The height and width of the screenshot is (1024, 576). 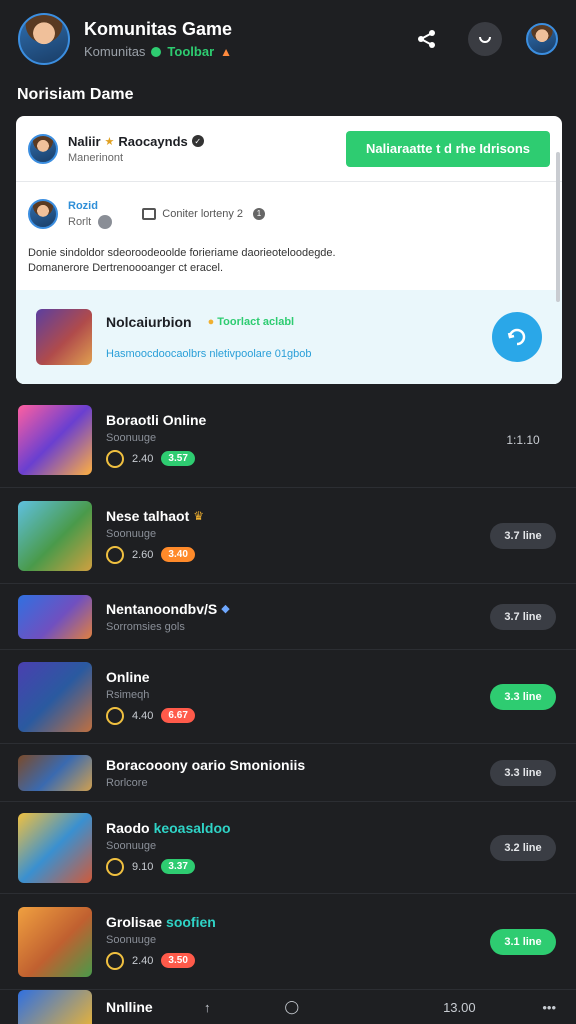 I want to click on game-info: Nentanoondbv/S ◆ Sorromsies gols, so click(x=298, y=617).